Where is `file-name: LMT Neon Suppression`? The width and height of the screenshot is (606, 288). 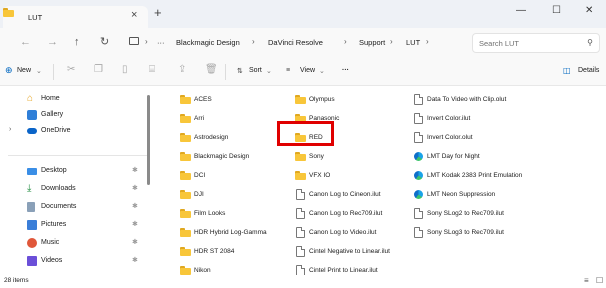 file-name: LMT Neon Suppression is located at coordinates (461, 194).